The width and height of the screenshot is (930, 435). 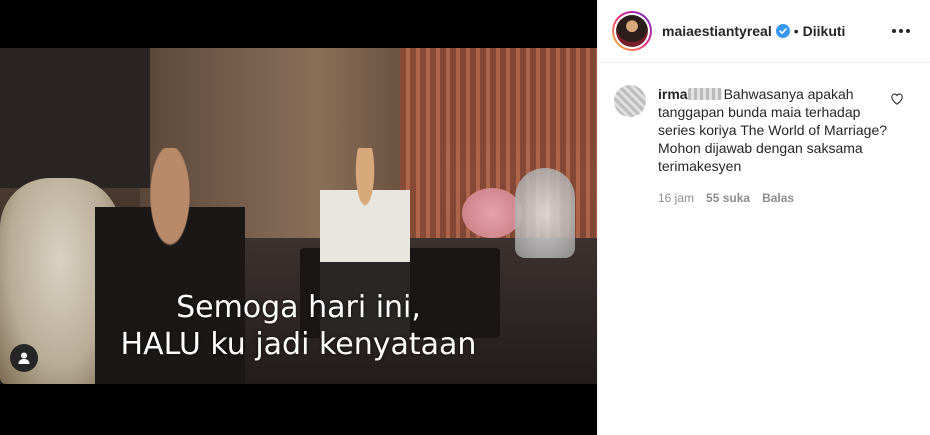 What do you see at coordinates (630, 101) in the screenshot?
I see `commenter-avatar` at bounding box center [630, 101].